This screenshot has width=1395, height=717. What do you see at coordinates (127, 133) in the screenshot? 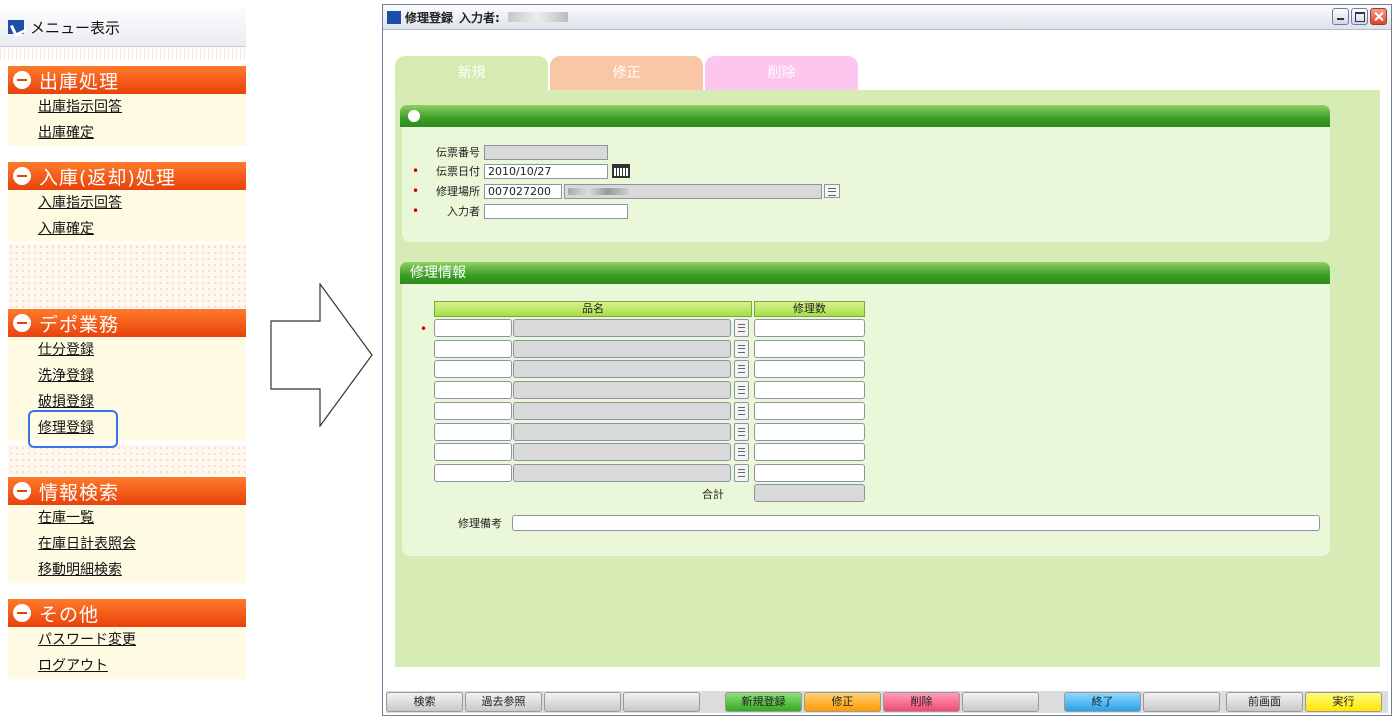
I see `menu-link-shukko-kakutei: 出庫確定` at bounding box center [127, 133].